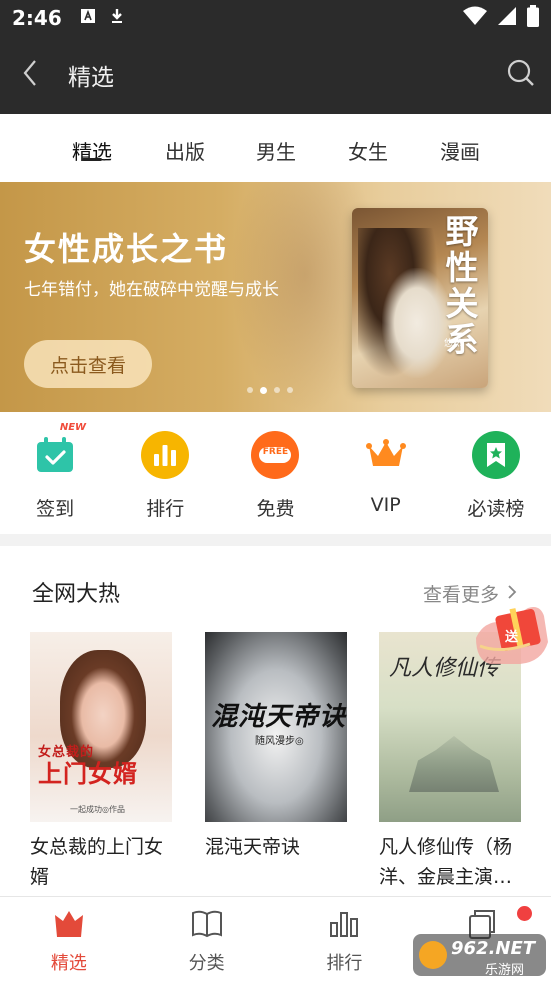  I want to click on gift-float-button: 送, so click(510, 637).